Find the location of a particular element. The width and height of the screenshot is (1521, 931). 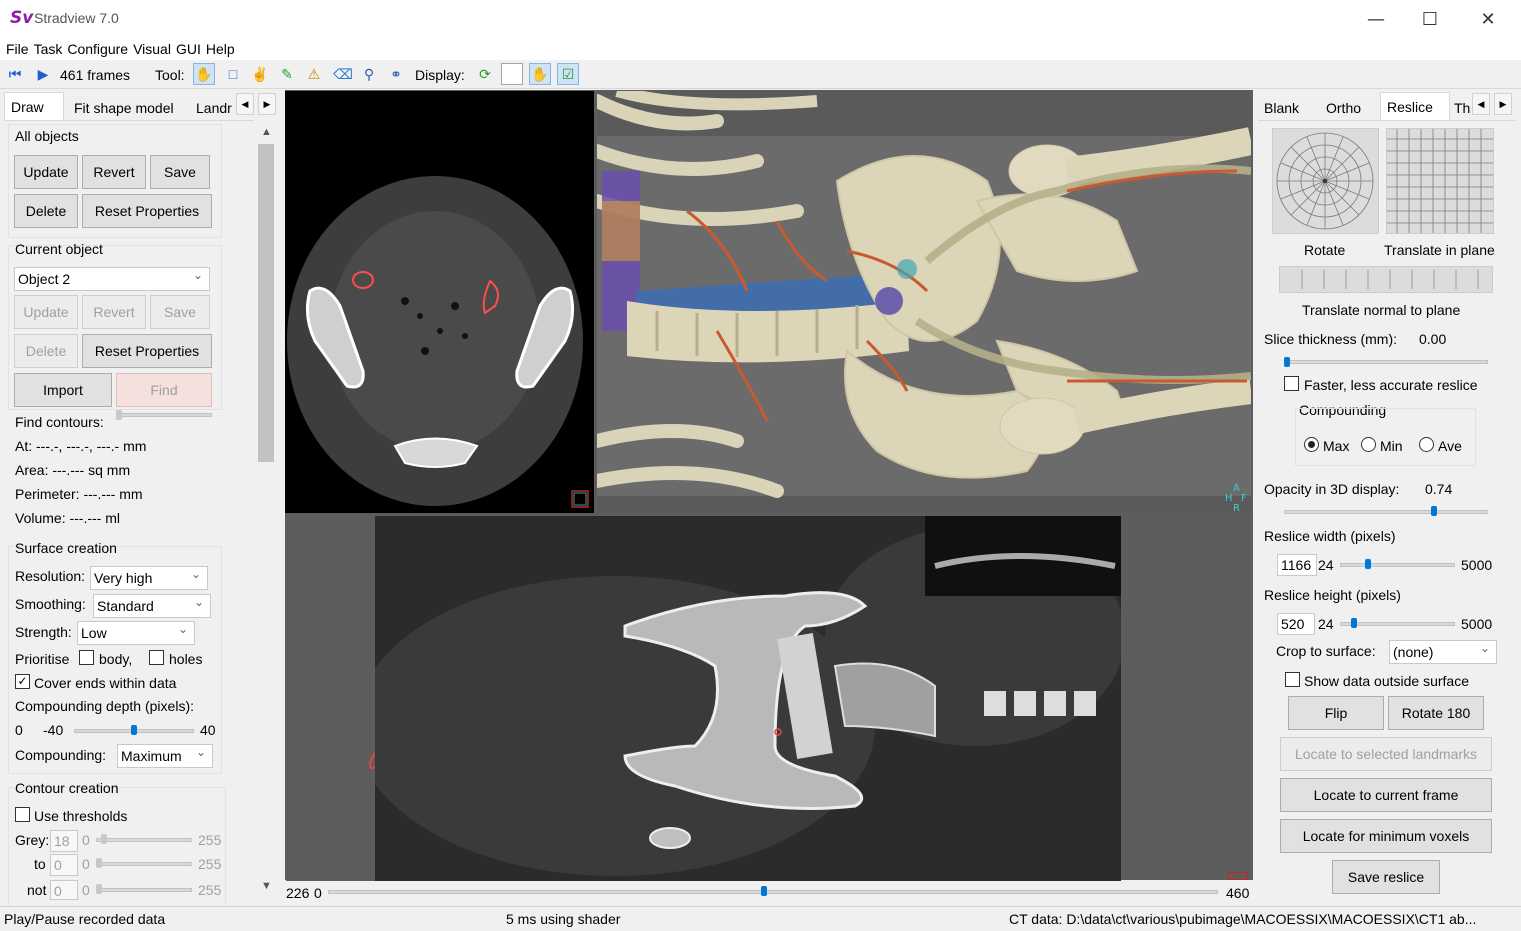

all-save-button: Save is located at coordinates (180, 172).